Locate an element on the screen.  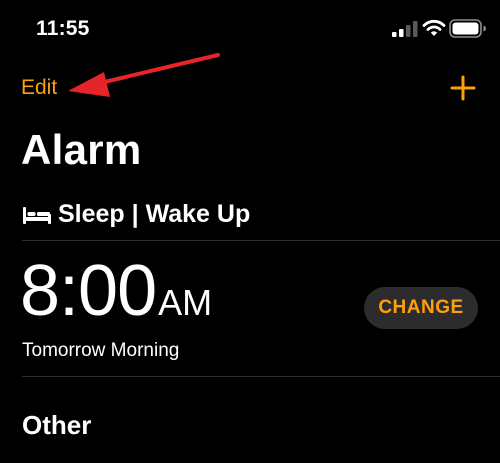
alarm-period: AM is located at coordinates (185, 302).